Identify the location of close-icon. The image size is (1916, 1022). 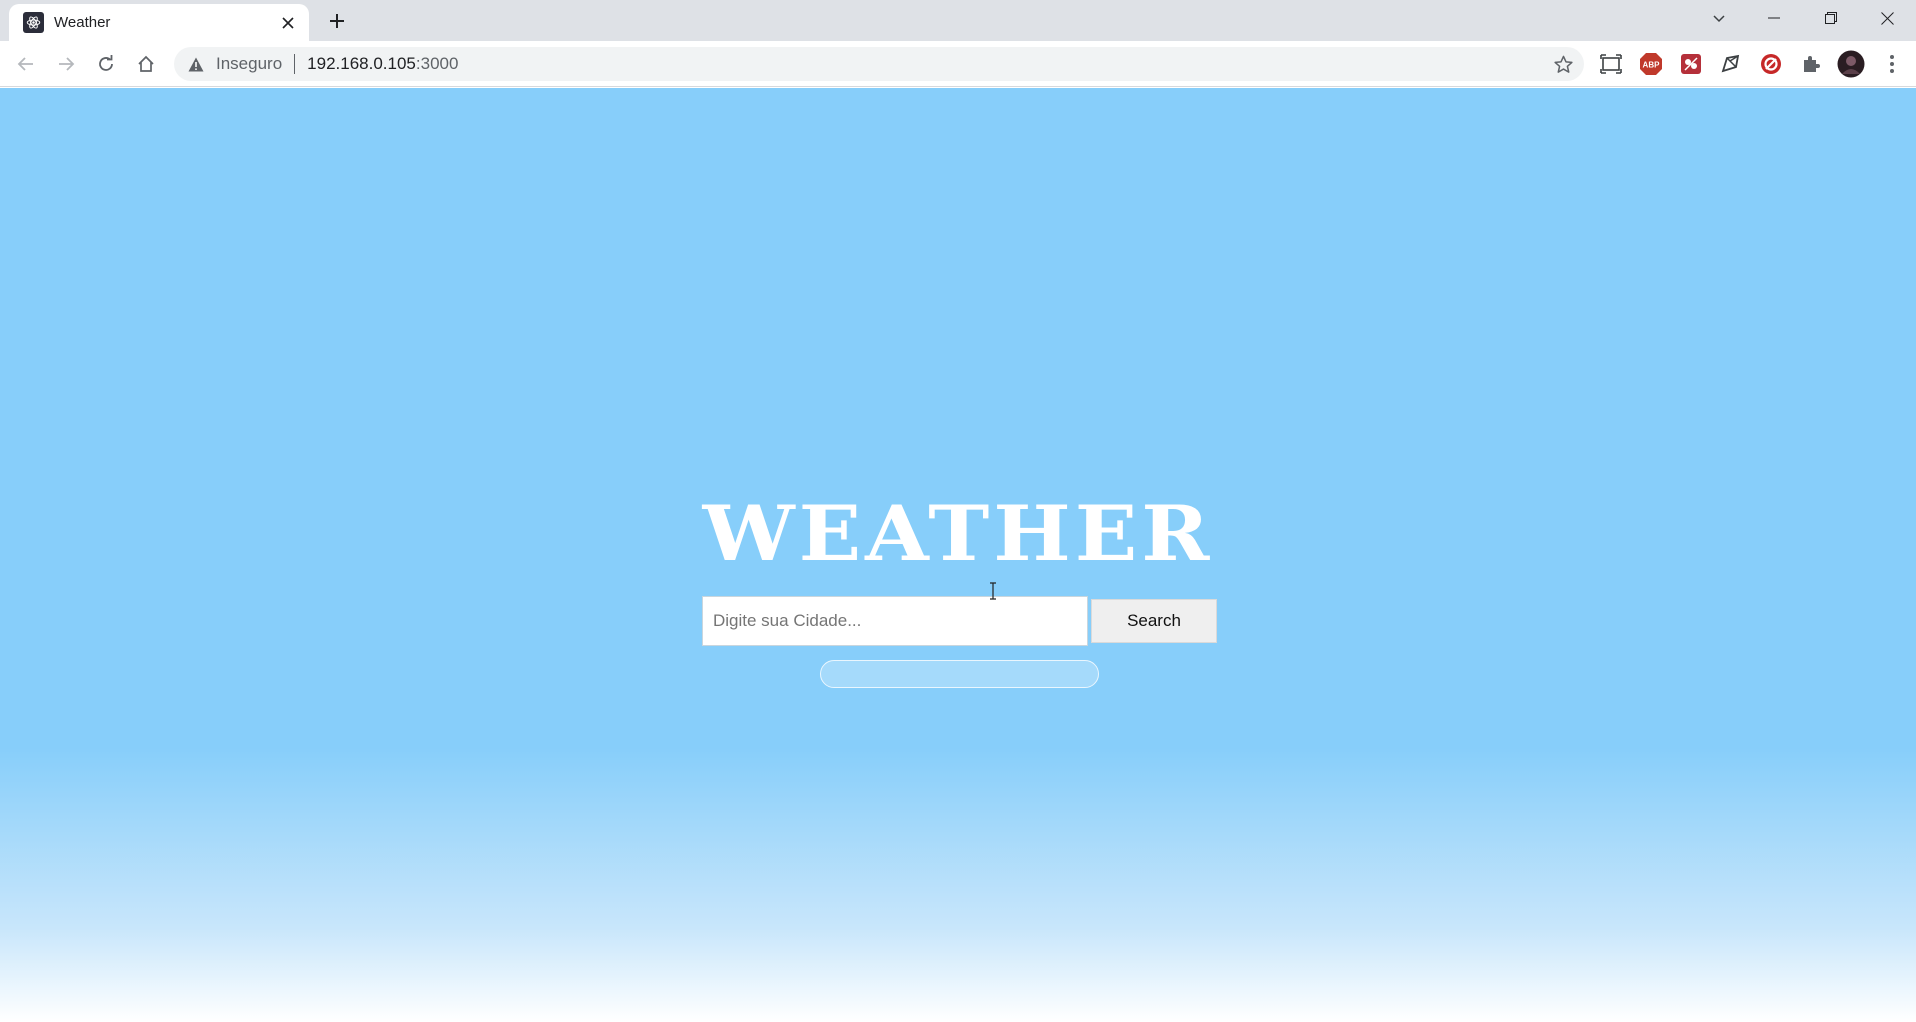
(1887, 18).